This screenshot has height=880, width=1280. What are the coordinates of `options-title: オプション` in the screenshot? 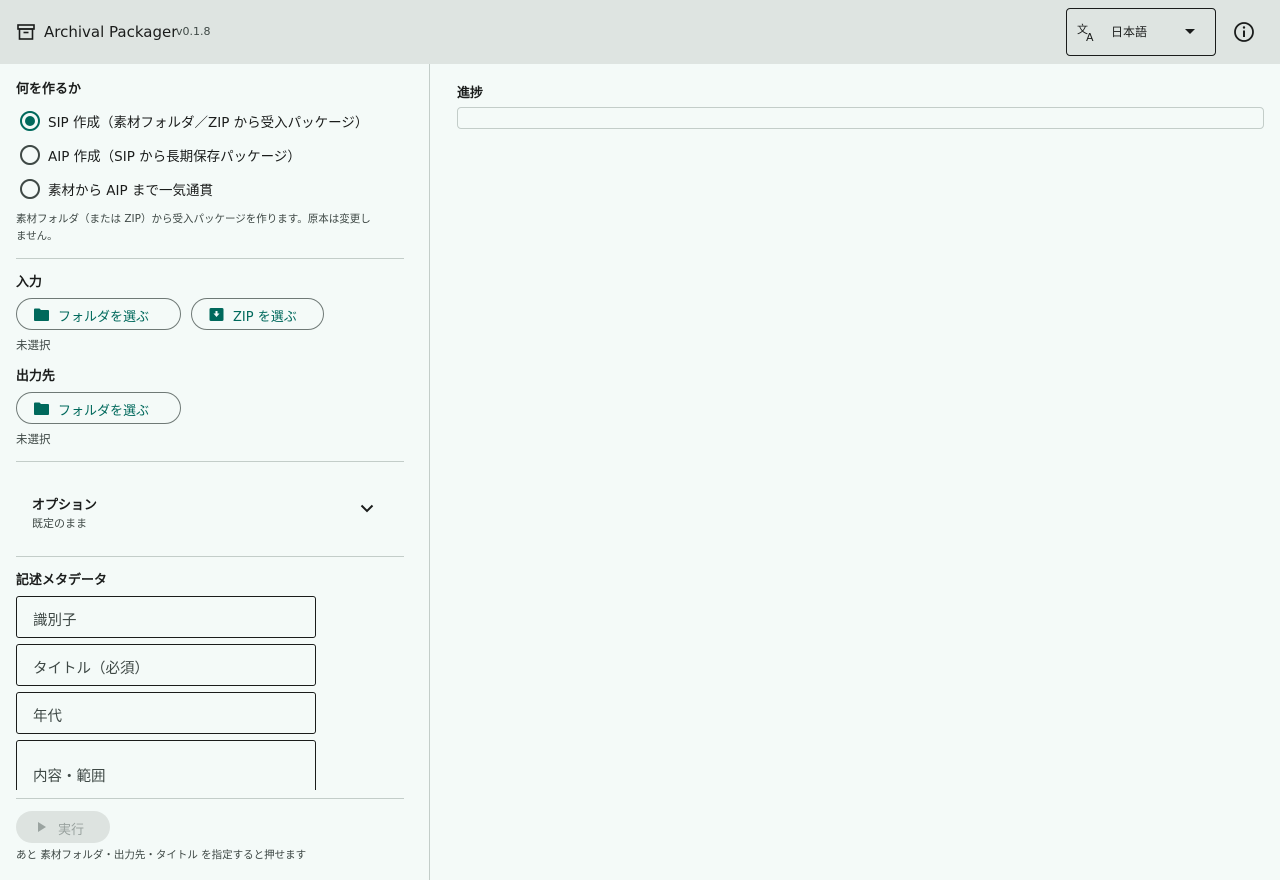 It's located at (65, 505).